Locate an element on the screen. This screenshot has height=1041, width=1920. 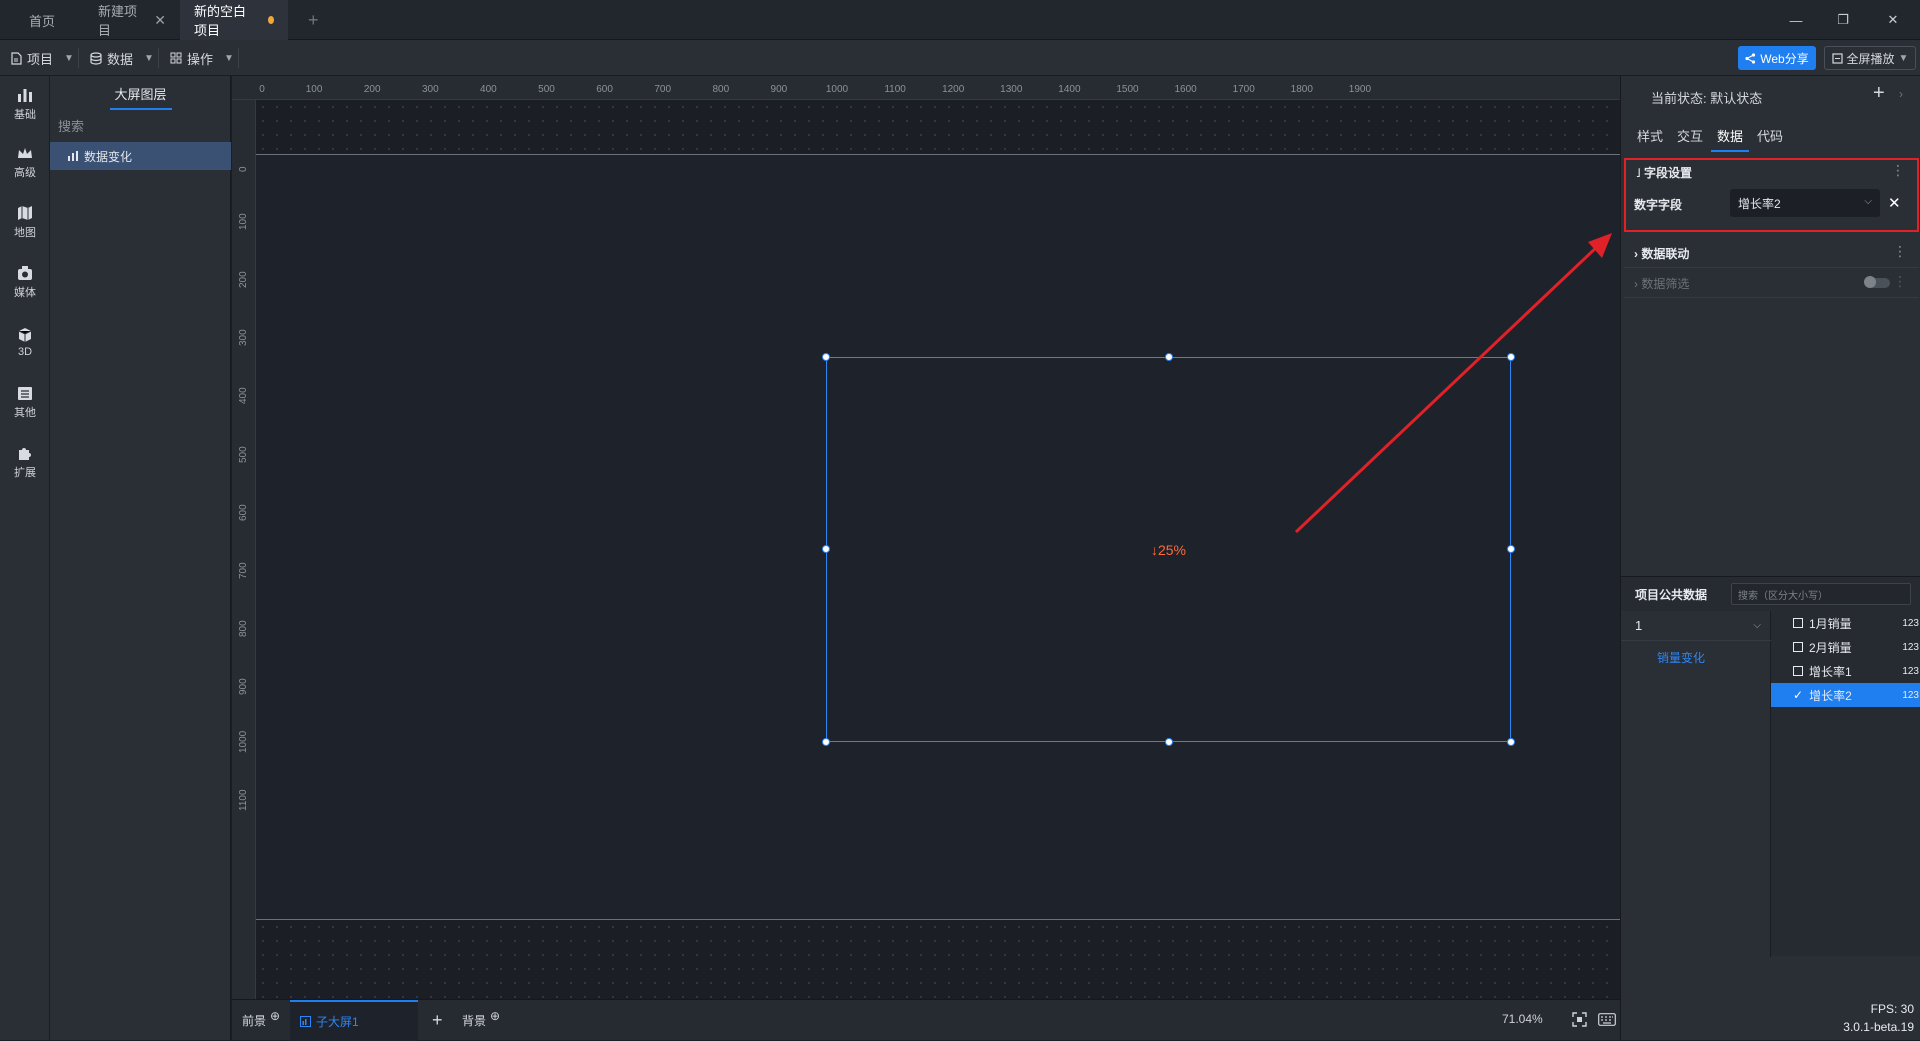
tab-new-project: 新建项目 ✕ is located at coordinates (132, 20).